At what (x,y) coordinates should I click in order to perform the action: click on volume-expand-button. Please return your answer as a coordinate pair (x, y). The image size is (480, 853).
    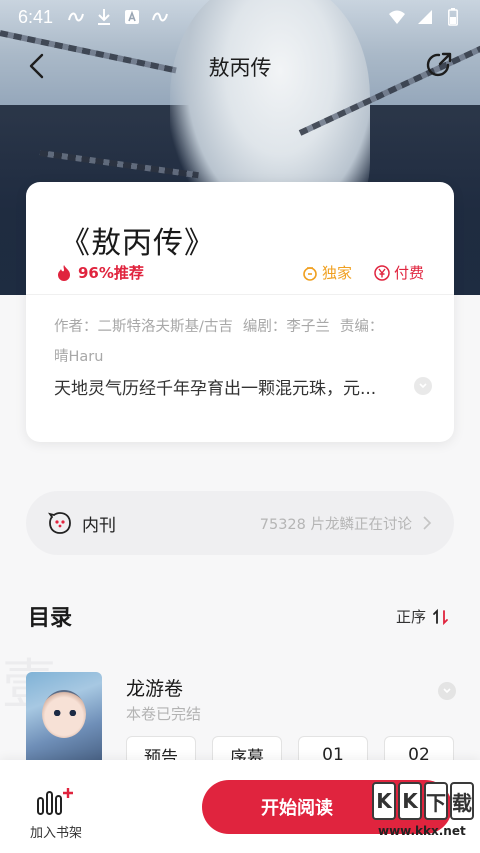
    Looking at the image, I should click on (447, 691).